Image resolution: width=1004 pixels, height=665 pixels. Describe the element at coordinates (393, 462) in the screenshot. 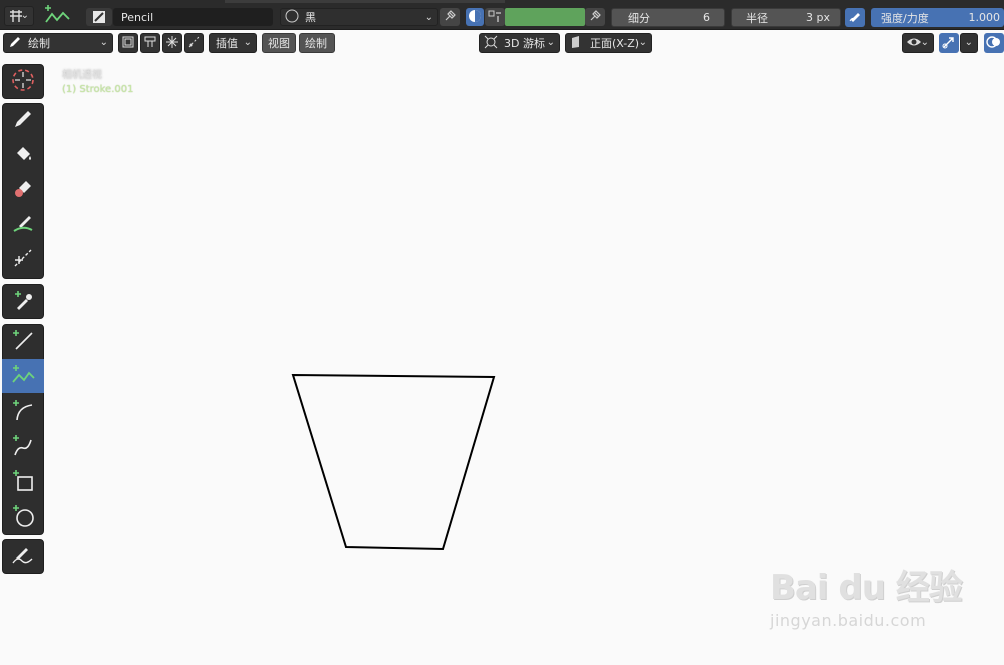

I see `trapezoid-stroke` at that location.